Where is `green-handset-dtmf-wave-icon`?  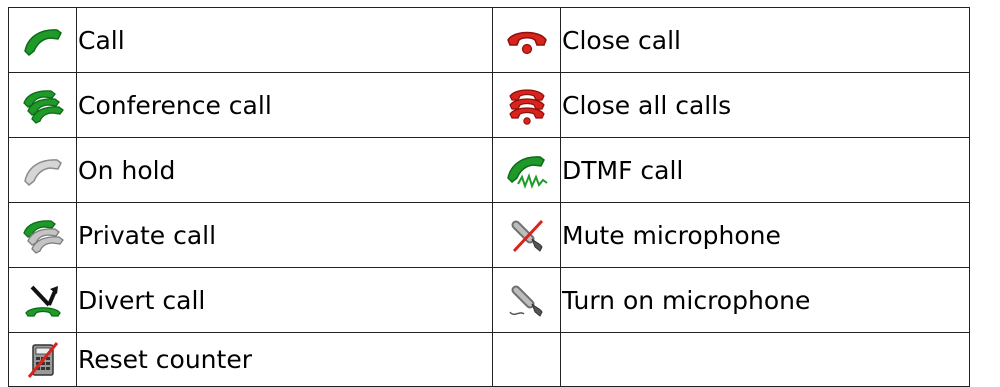
green-handset-dtmf-wave-icon is located at coordinates (527, 170).